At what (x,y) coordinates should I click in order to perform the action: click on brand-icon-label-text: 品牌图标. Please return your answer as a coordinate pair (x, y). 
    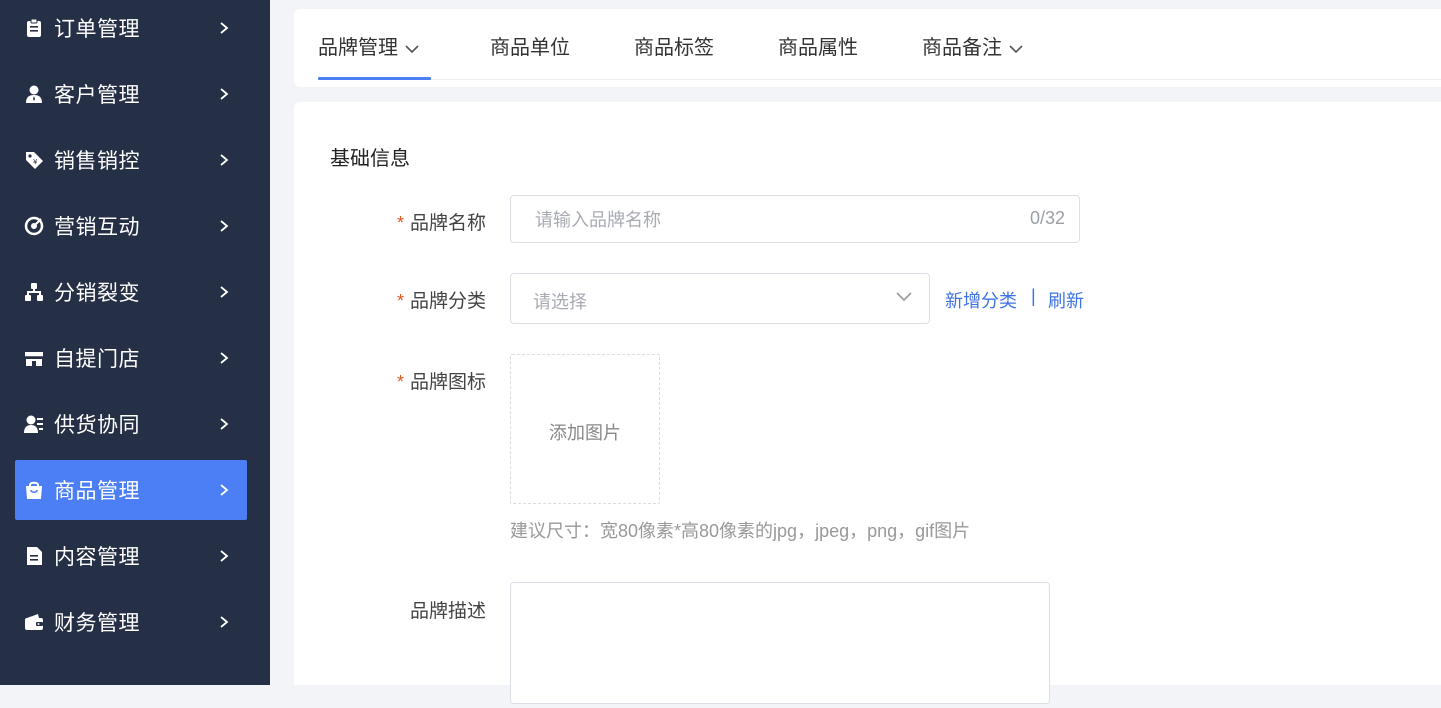
    Looking at the image, I should click on (447, 382).